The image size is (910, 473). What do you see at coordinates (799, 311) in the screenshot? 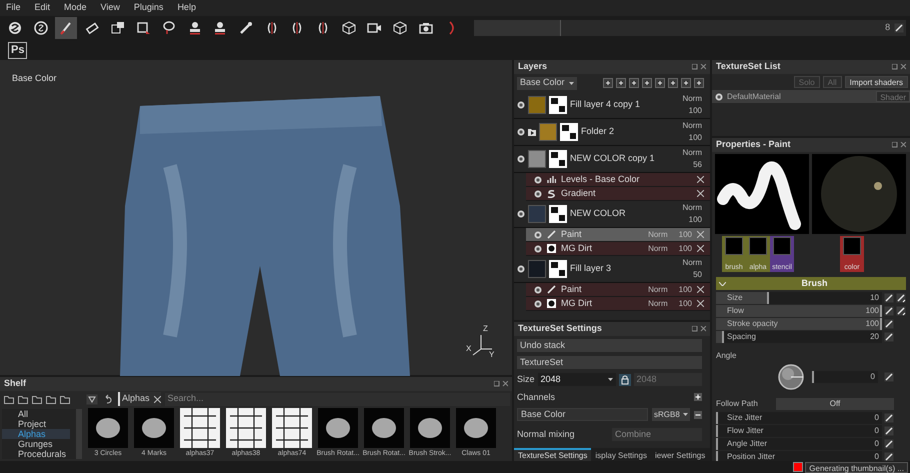
I see `param-slider: Flow 100` at bounding box center [799, 311].